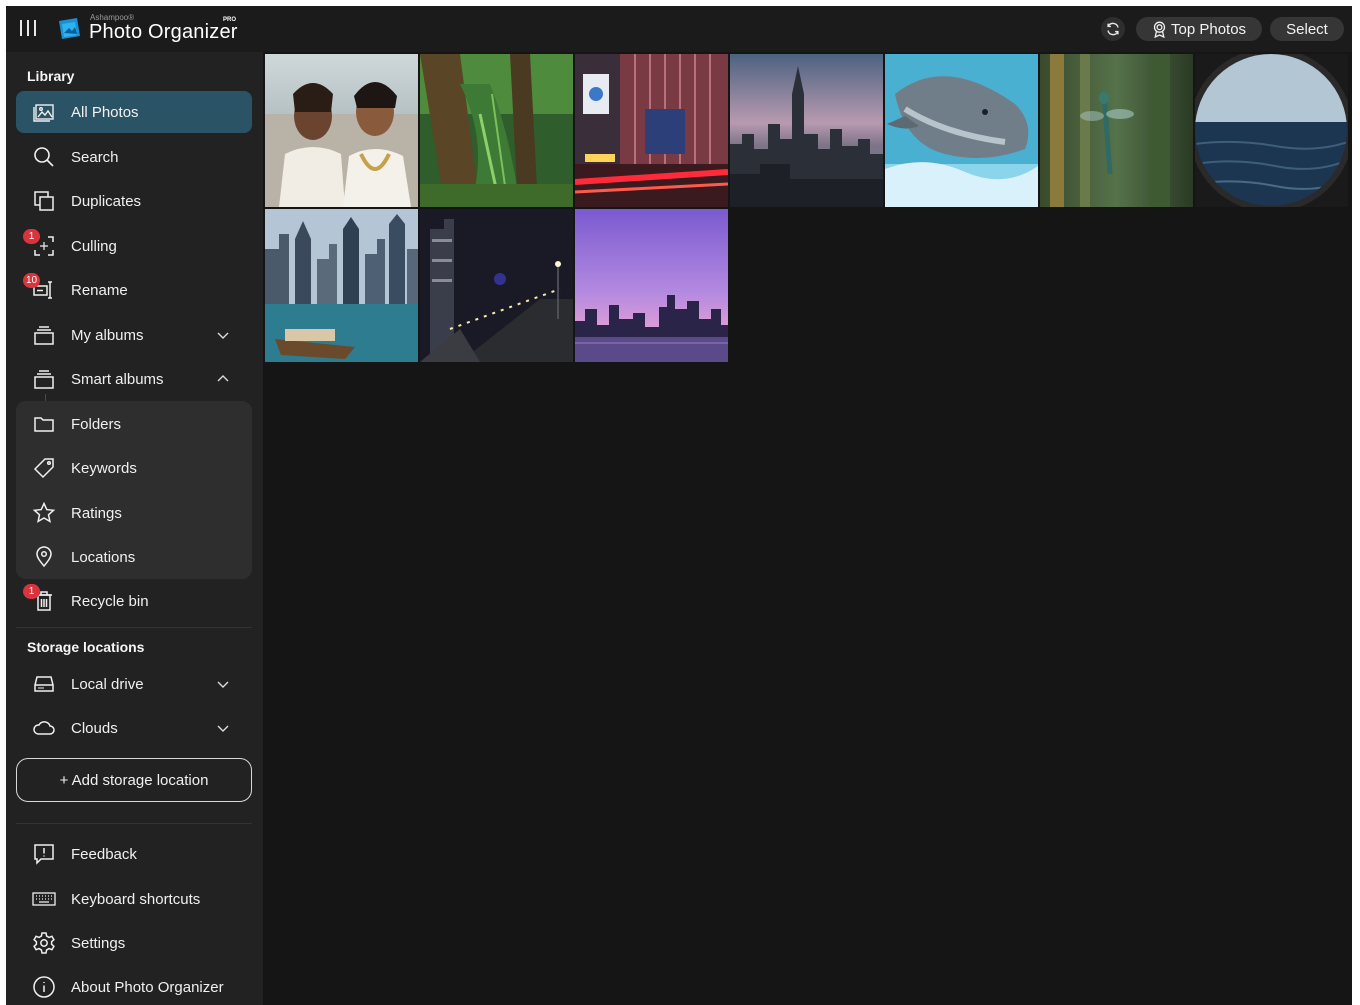 The height and width of the screenshot is (1005, 1360). I want to click on drive-icon, so click(44, 684).